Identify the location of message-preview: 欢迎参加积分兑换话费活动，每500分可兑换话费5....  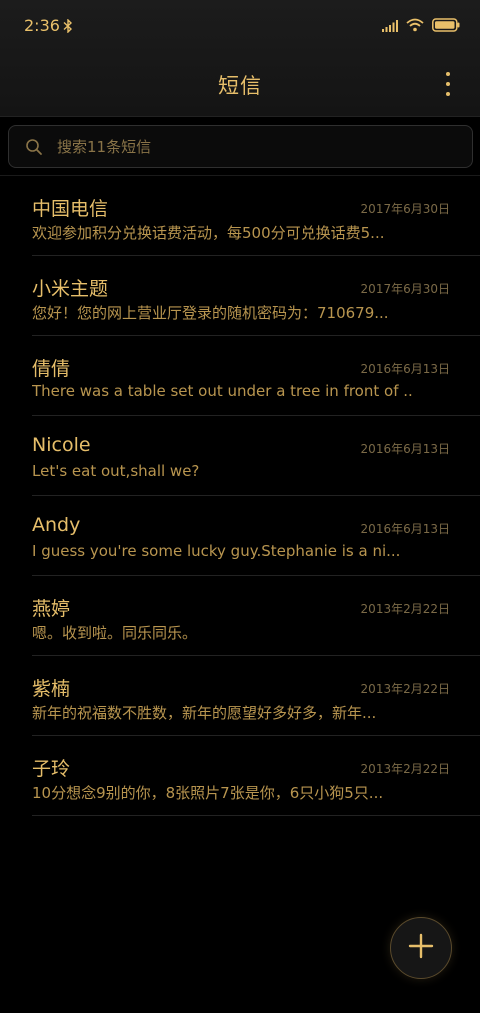
(208, 233).